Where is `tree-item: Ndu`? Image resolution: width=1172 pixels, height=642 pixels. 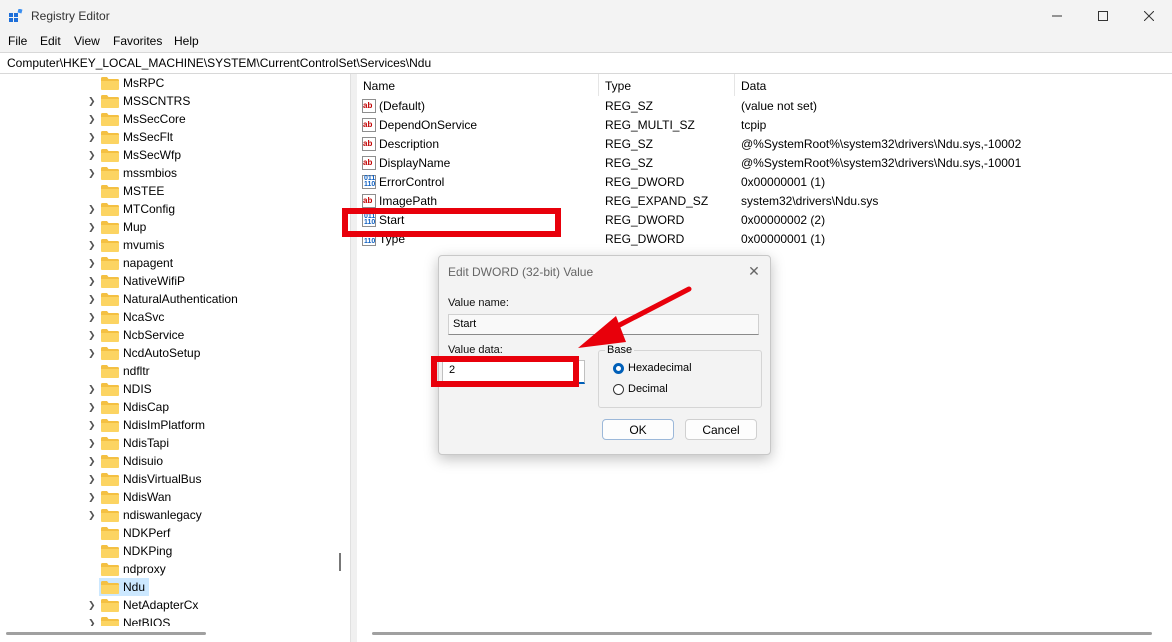 tree-item: Ndu is located at coordinates (166, 587).